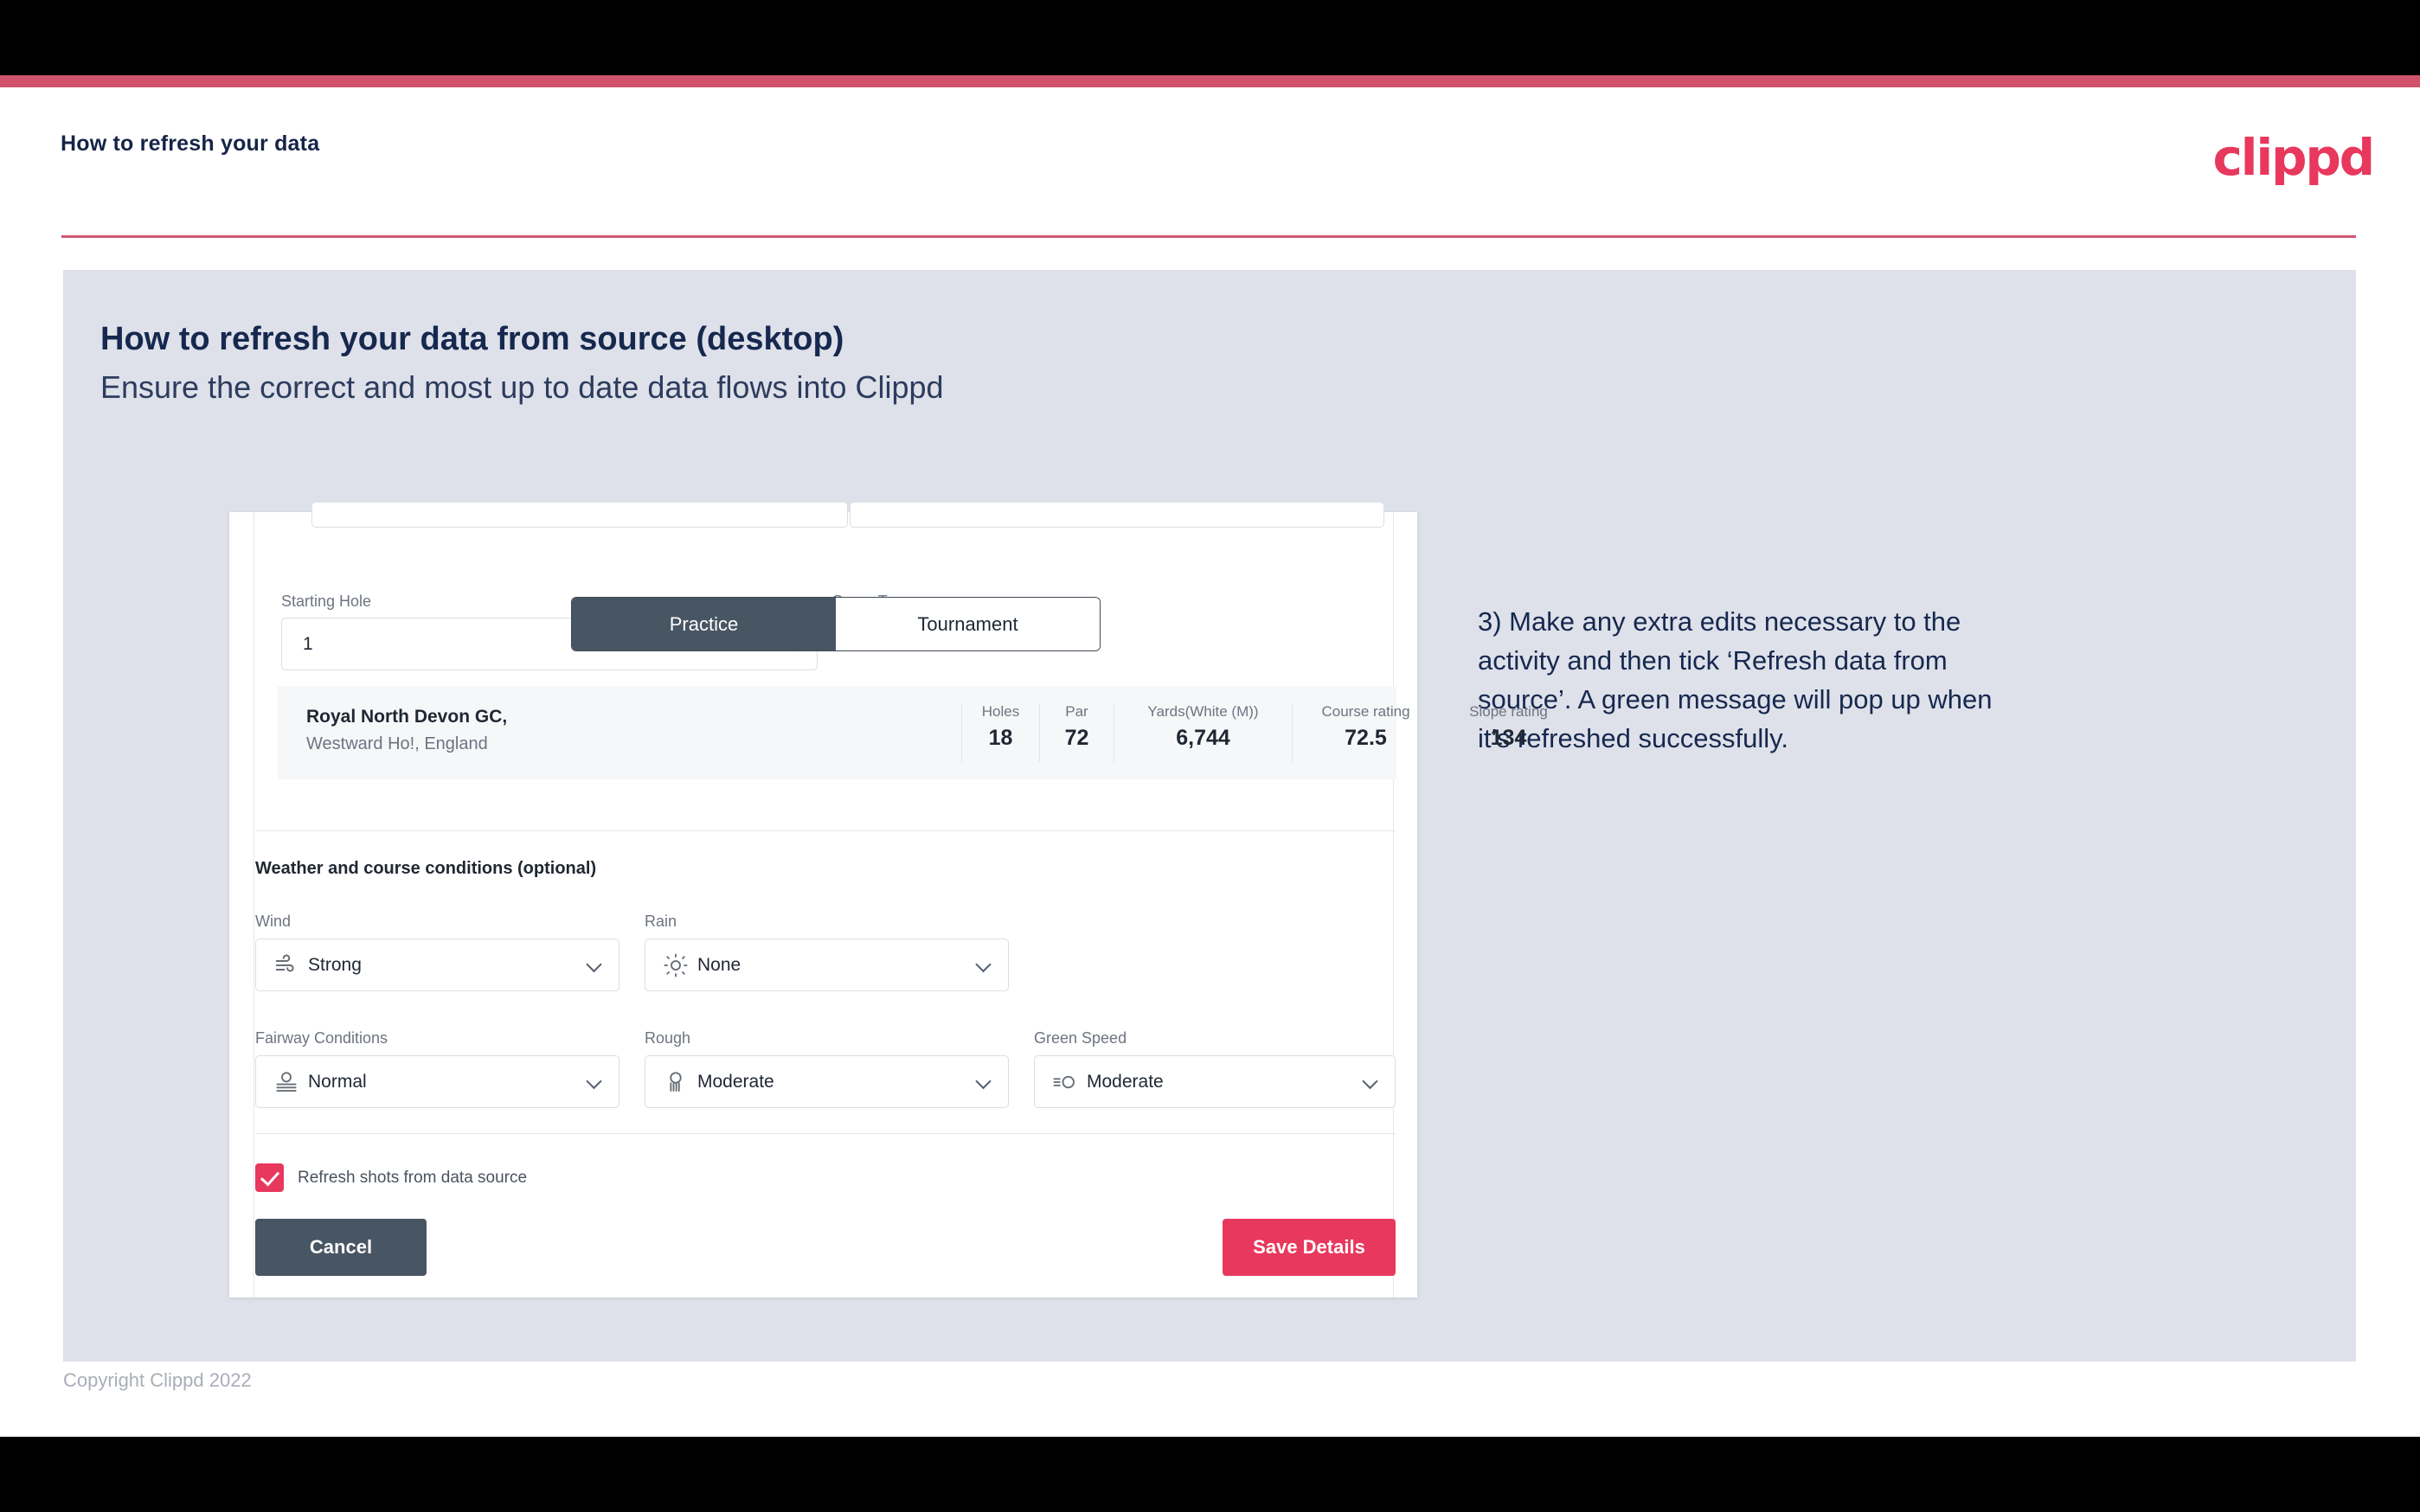 This screenshot has height=1512, width=2420. I want to click on fairway-conditions-value: Normal, so click(337, 1081).